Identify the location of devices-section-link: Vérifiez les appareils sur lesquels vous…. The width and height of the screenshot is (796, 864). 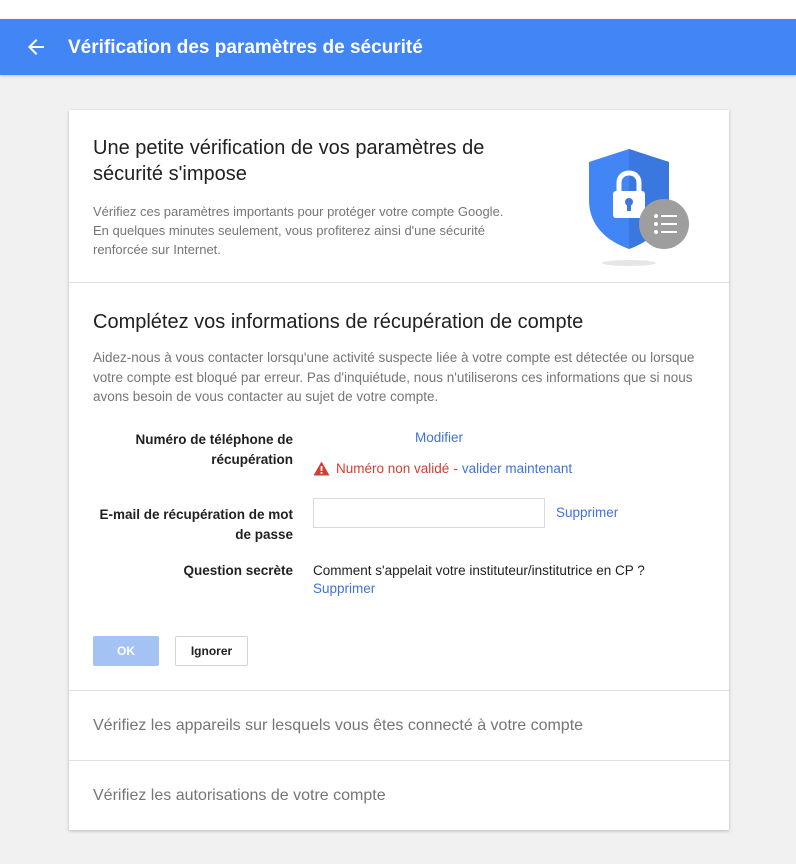
(338, 726).